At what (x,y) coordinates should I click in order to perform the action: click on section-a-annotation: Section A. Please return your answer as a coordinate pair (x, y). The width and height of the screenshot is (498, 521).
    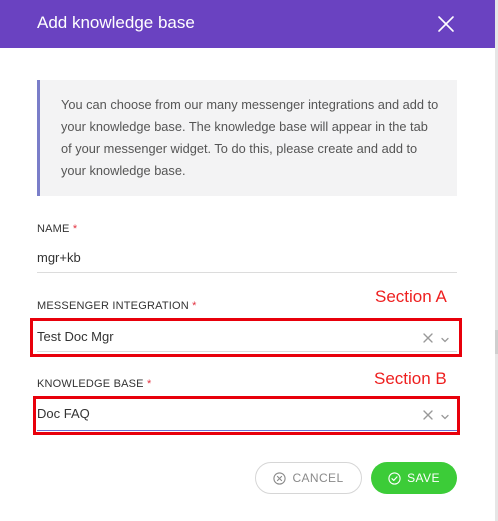
    Looking at the image, I should click on (411, 296).